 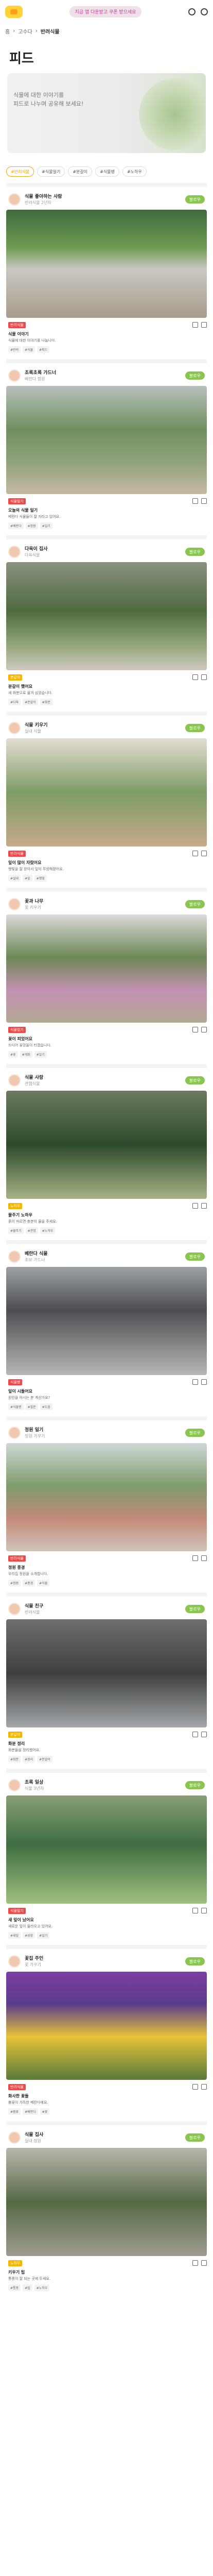 I want to click on post-title: 새 잎이 났어요, so click(x=106, y=1919).